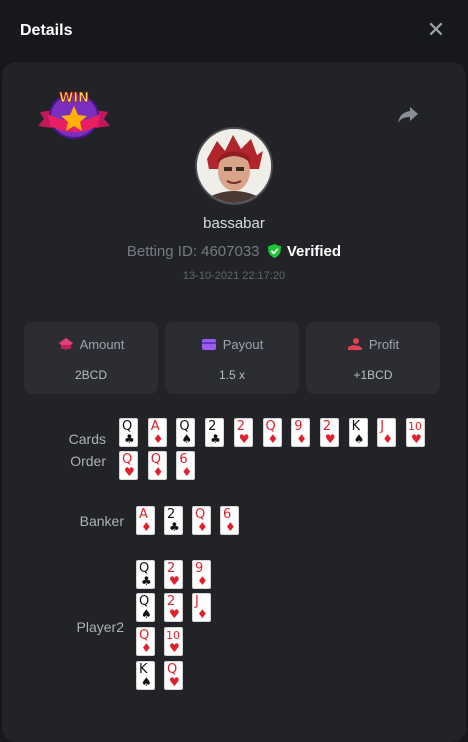 This screenshot has height=742, width=468. I want to click on profit-box: Profit +1BCD, so click(373, 358).